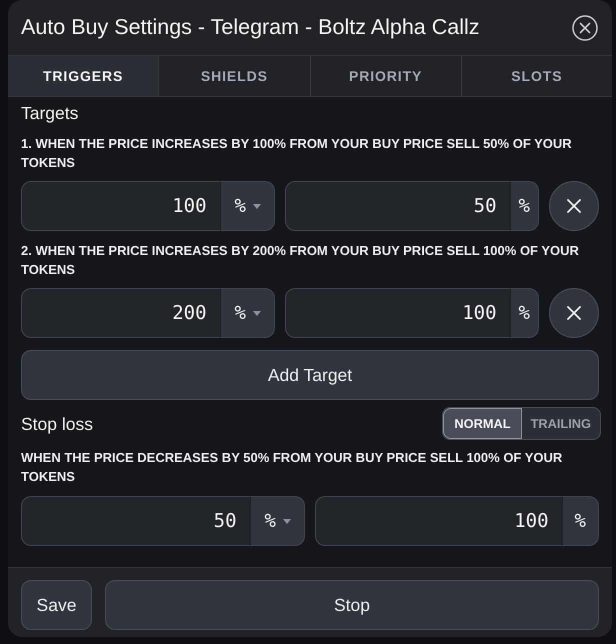  What do you see at coordinates (57, 423) in the screenshot?
I see `section-heading: Stop loss` at bounding box center [57, 423].